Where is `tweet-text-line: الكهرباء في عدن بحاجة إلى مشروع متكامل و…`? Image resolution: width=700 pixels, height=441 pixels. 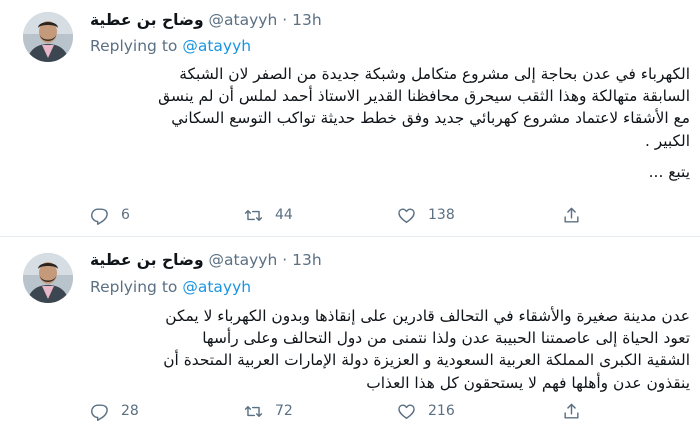 tweet-text-line: الكهرباء في عدن بحاجة إلى مشروع متكامل و… is located at coordinates (434, 74).